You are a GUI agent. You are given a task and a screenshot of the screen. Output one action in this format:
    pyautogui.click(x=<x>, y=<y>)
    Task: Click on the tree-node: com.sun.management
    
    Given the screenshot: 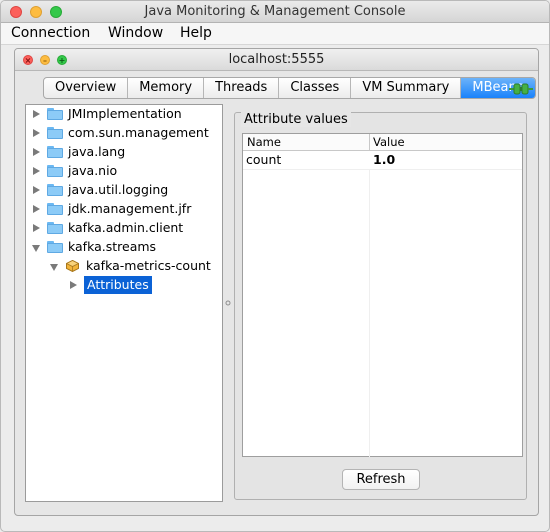 What is the action you would take?
    pyautogui.click(x=124, y=133)
    